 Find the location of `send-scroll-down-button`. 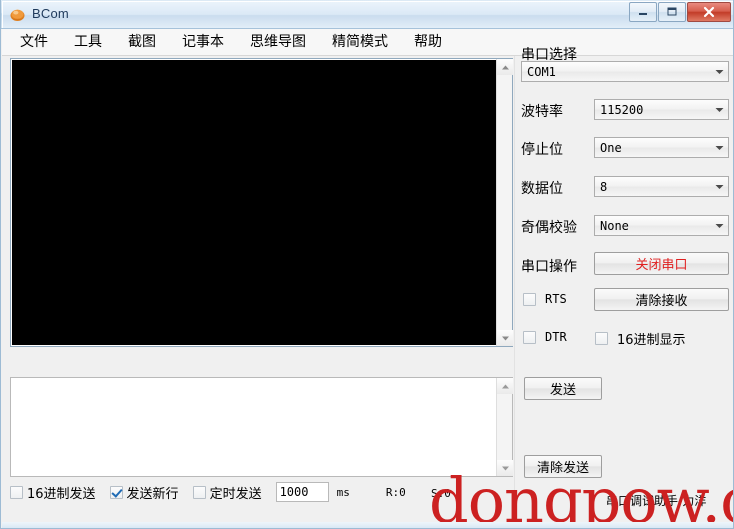

send-scroll-down-button is located at coordinates (505, 468).